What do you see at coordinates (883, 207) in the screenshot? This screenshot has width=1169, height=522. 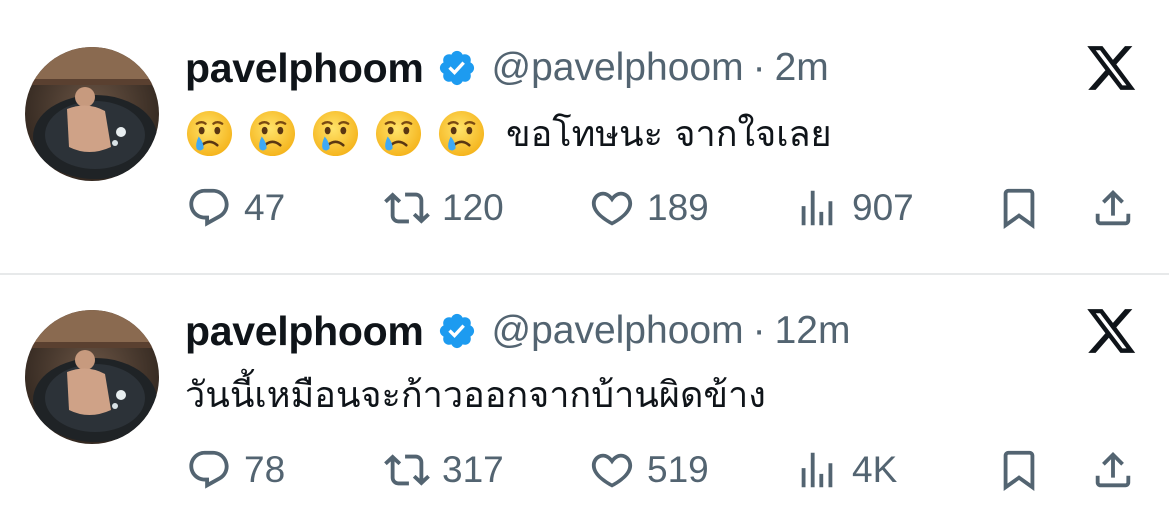 I see `view-count: 907` at bounding box center [883, 207].